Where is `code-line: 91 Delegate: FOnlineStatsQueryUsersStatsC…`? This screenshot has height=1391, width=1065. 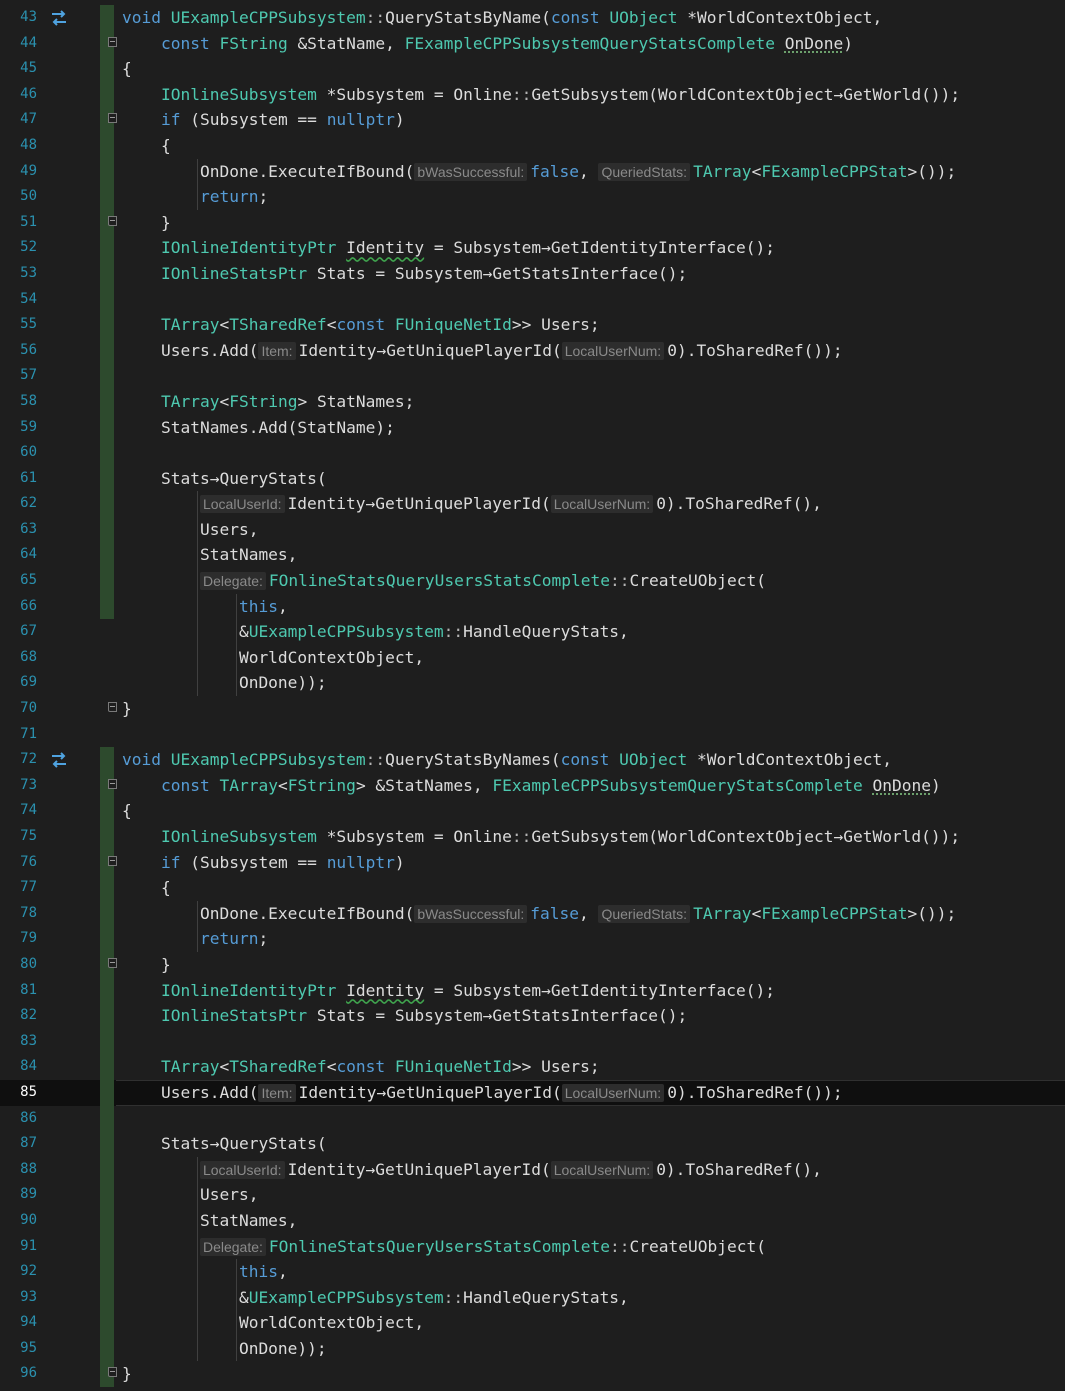
code-line: 91 Delegate: FOnlineStatsQueryUsersStatsC… is located at coordinates (532, 1246).